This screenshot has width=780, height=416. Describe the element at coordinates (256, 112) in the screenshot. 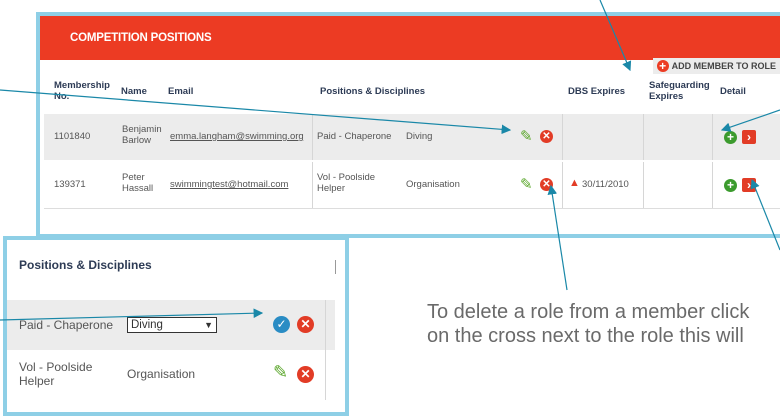

I see `callout-arrow-edit` at that location.